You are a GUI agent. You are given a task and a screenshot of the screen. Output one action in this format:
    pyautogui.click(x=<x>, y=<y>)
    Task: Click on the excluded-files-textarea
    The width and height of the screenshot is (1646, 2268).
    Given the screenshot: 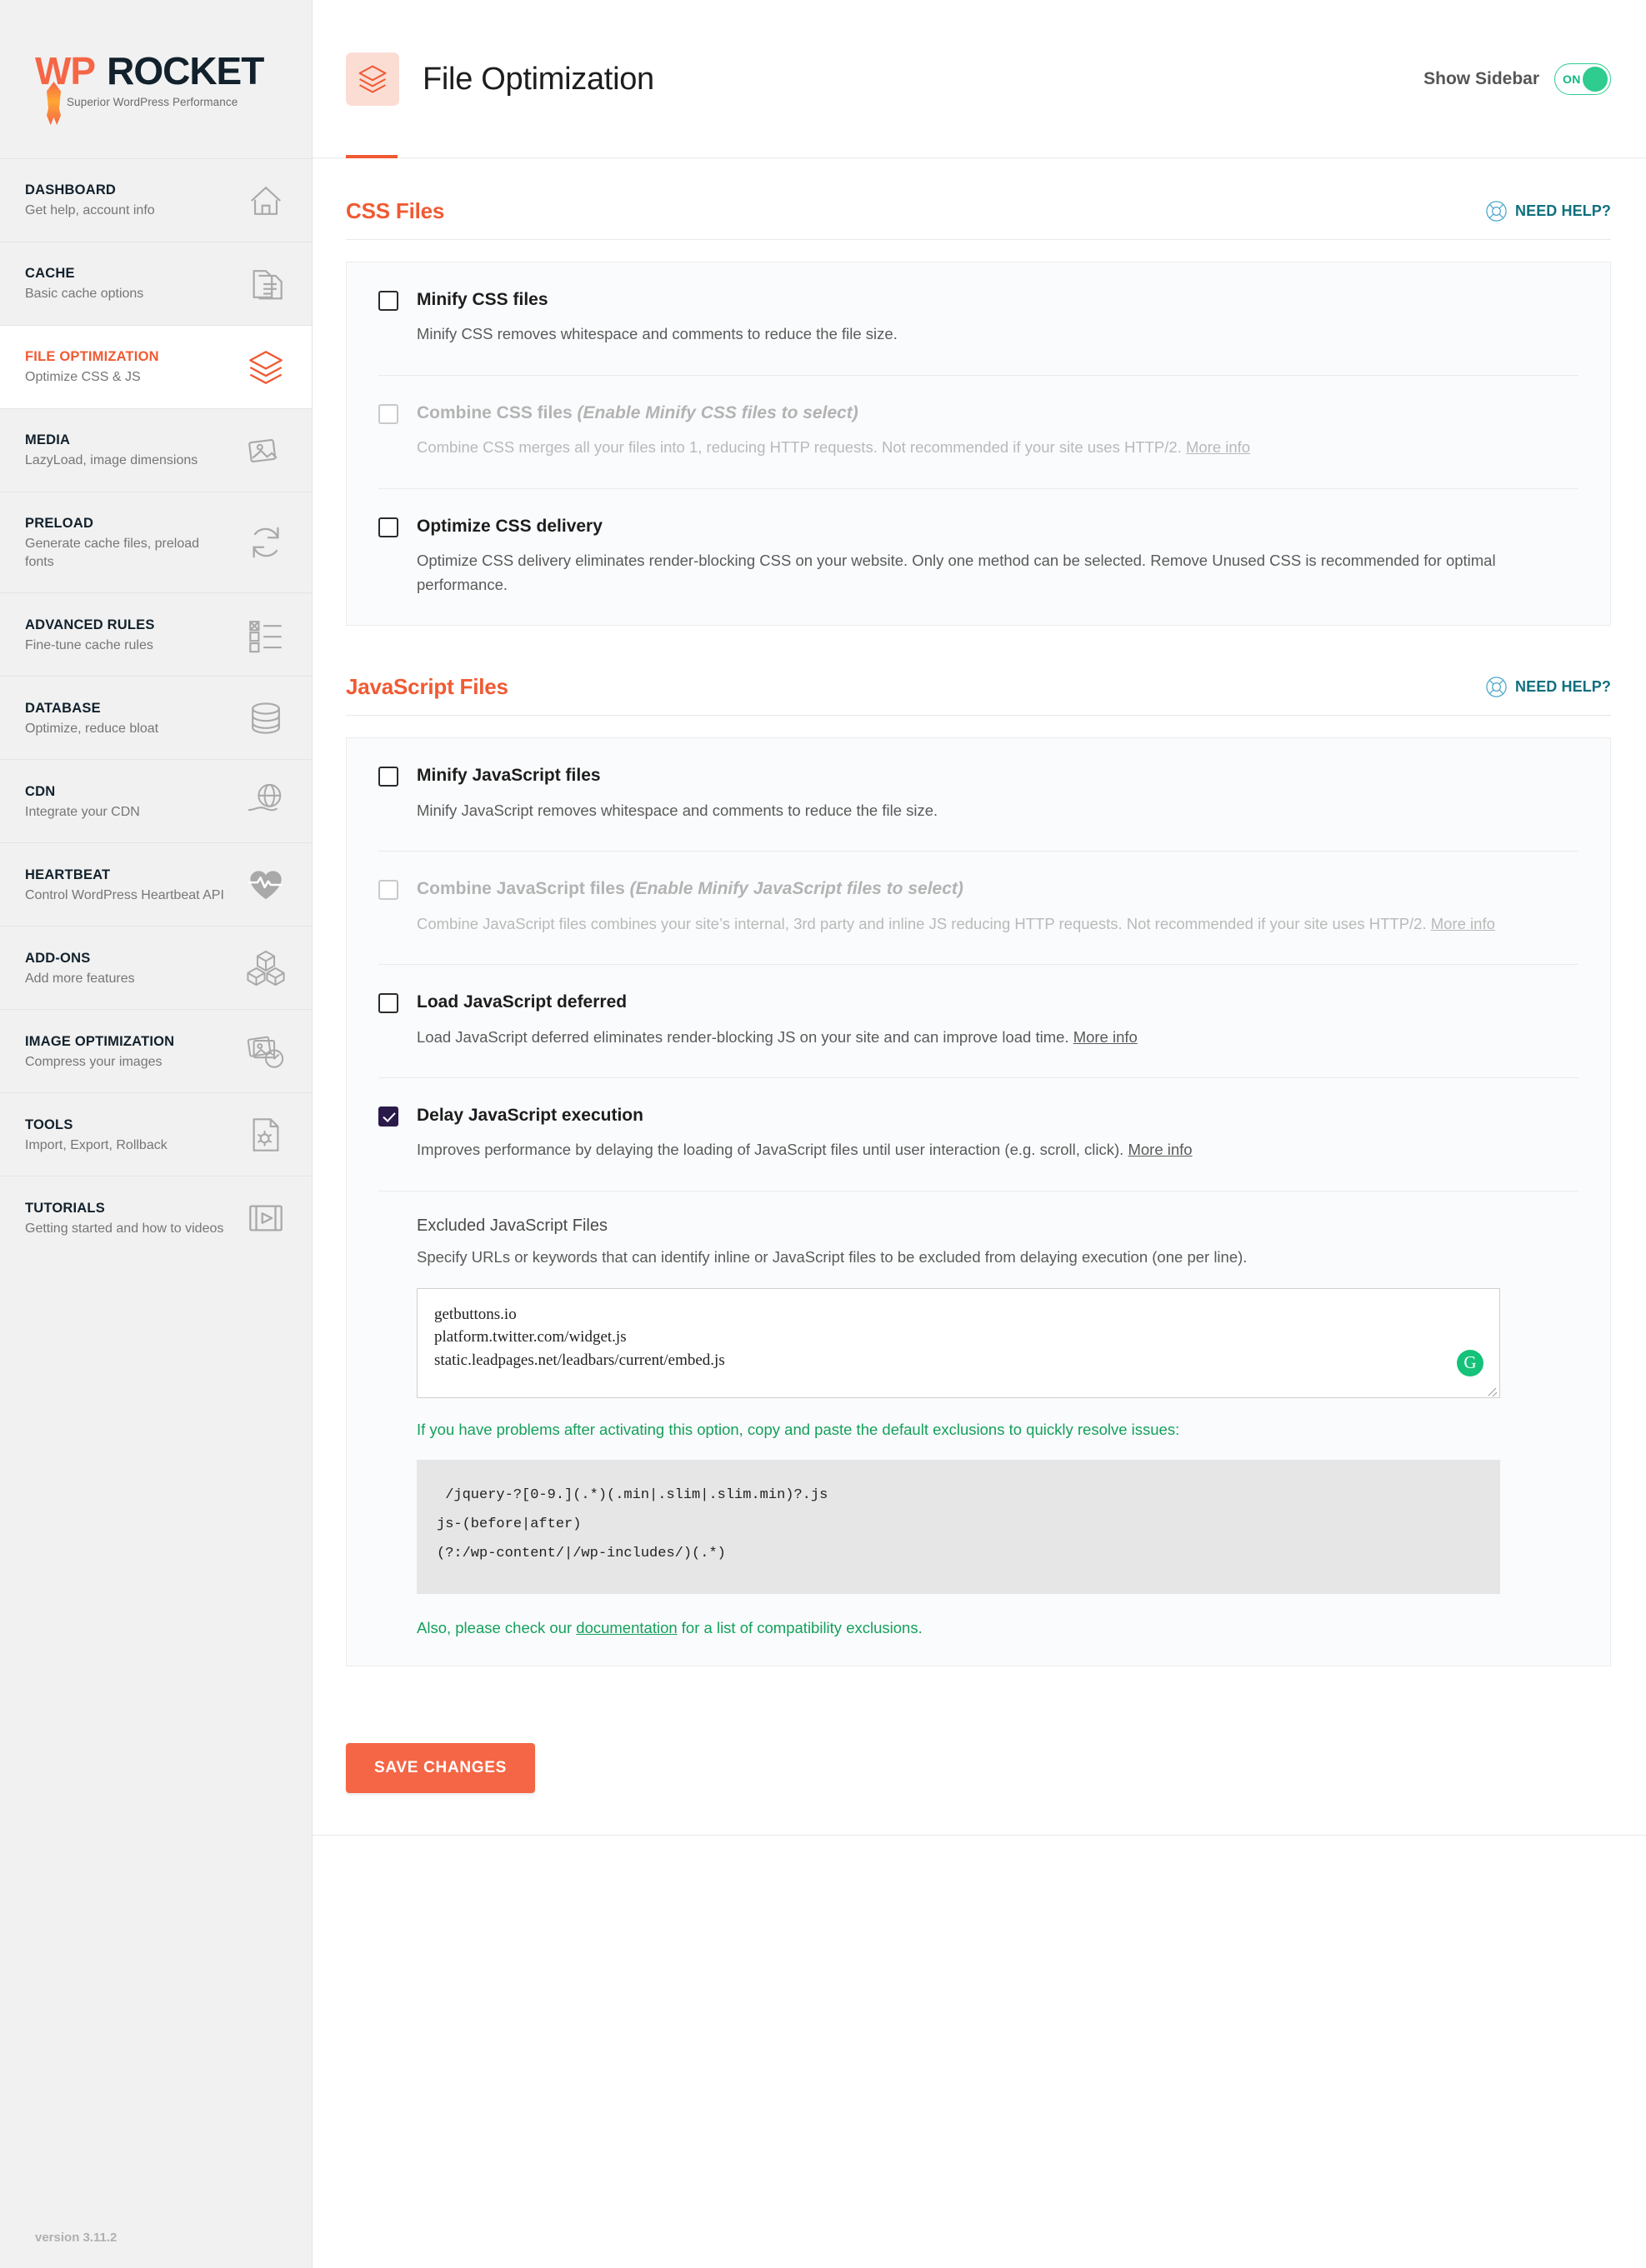 What is the action you would take?
    pyautogui.click(x=958, y=1342)
    